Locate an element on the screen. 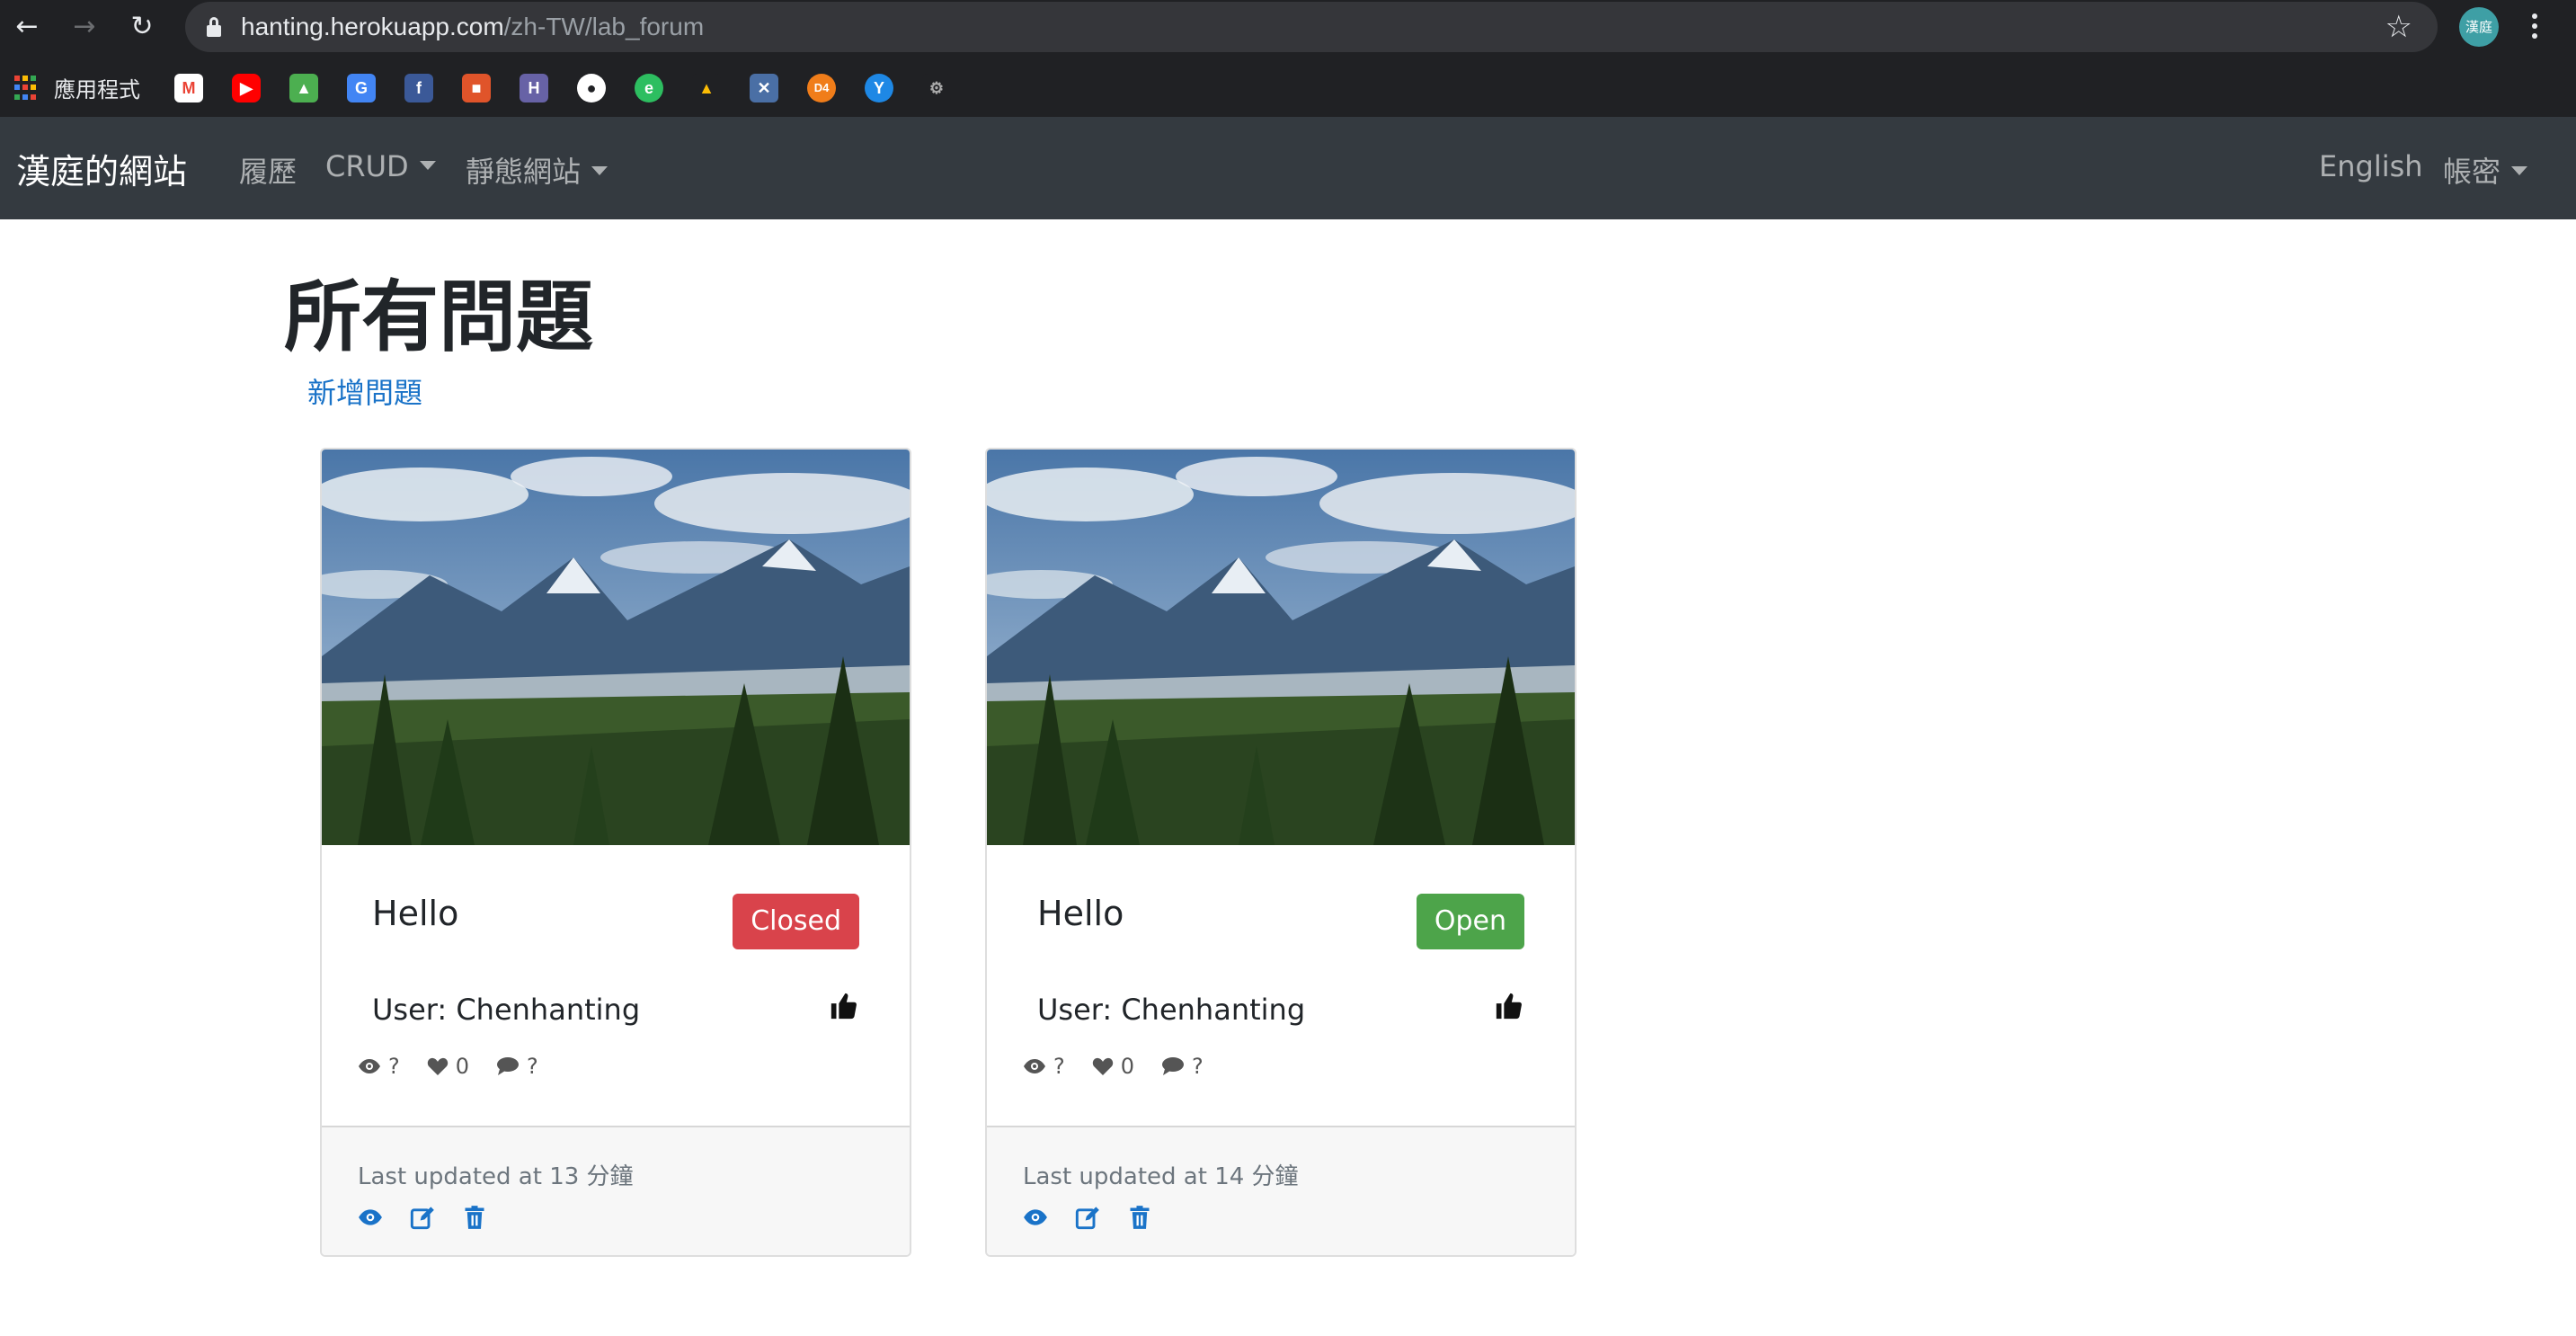  back-arrow-icon: ← is located at coordinates (27, 27).